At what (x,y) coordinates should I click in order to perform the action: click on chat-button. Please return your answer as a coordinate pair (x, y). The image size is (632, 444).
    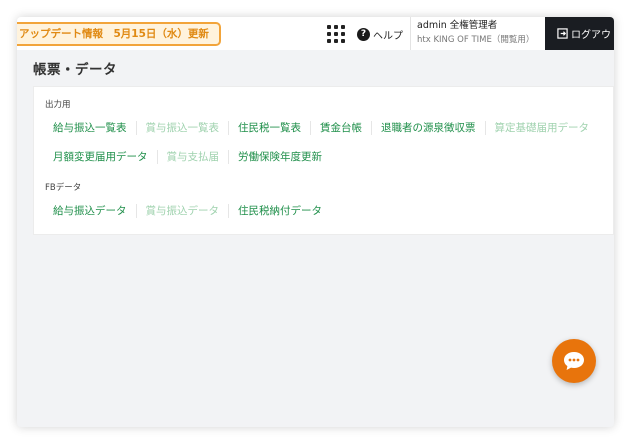
    Looking at the image, I should click on (574, 361).